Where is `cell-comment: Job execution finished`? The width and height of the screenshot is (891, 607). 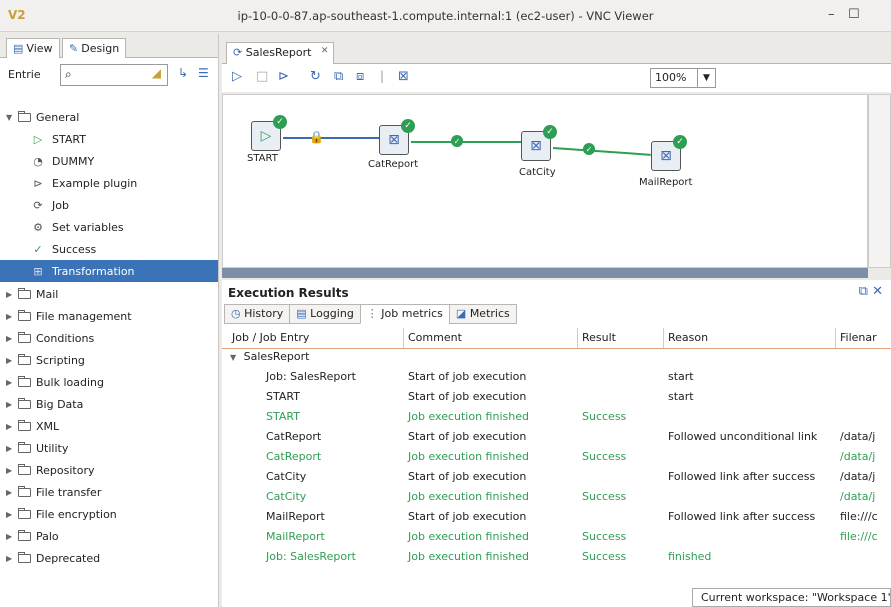 cell-comment: Job execution finished is located at coordinates (468, 416).